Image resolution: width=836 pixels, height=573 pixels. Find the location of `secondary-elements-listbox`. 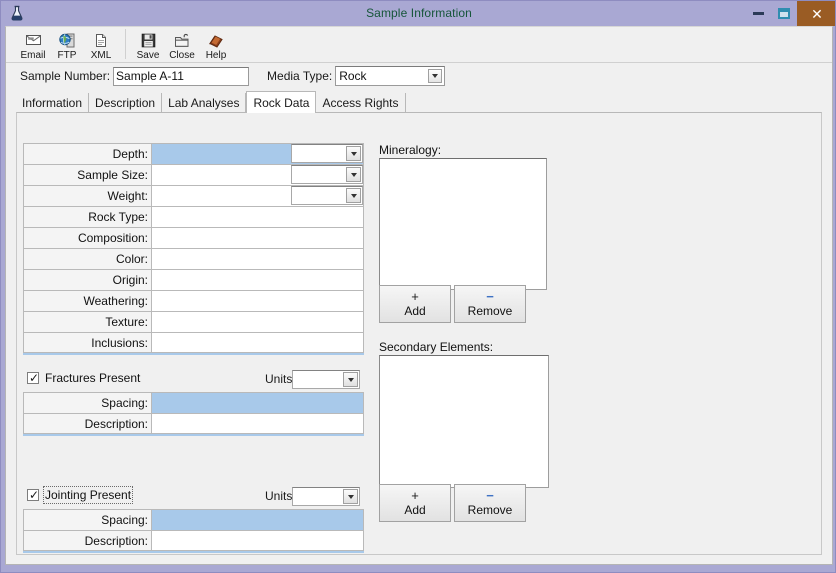

secondary-elements-listbox is located at coordinates (464, 421).